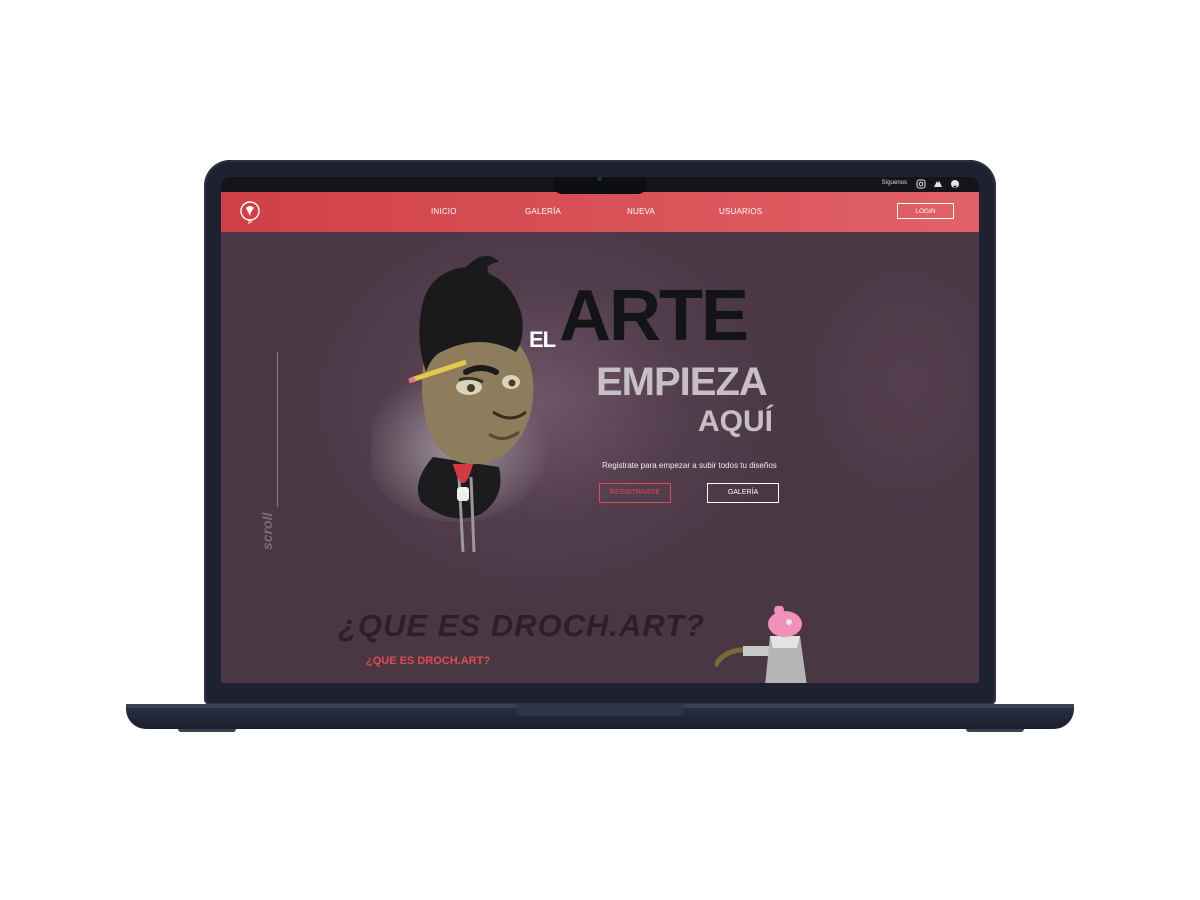 This screenshot has height=900, width=1200. I want to click on follow-label: Síguenos, so click(894, 183).